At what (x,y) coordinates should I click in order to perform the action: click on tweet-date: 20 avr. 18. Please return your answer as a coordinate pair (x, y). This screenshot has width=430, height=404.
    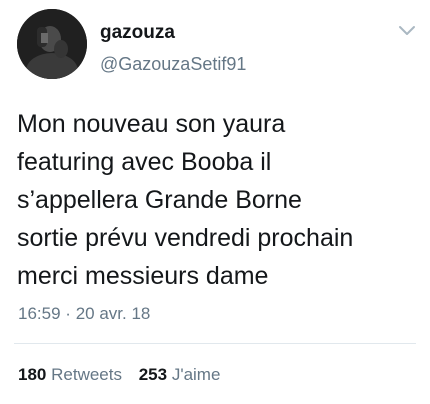
    Looking at the image, I should click on (113, 313).